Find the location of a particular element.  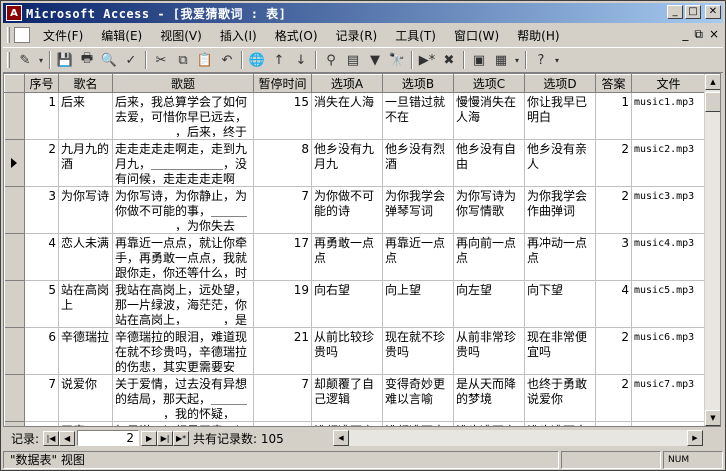

table-cell: 谁也逃不离 is located at coordinates (489, 423).